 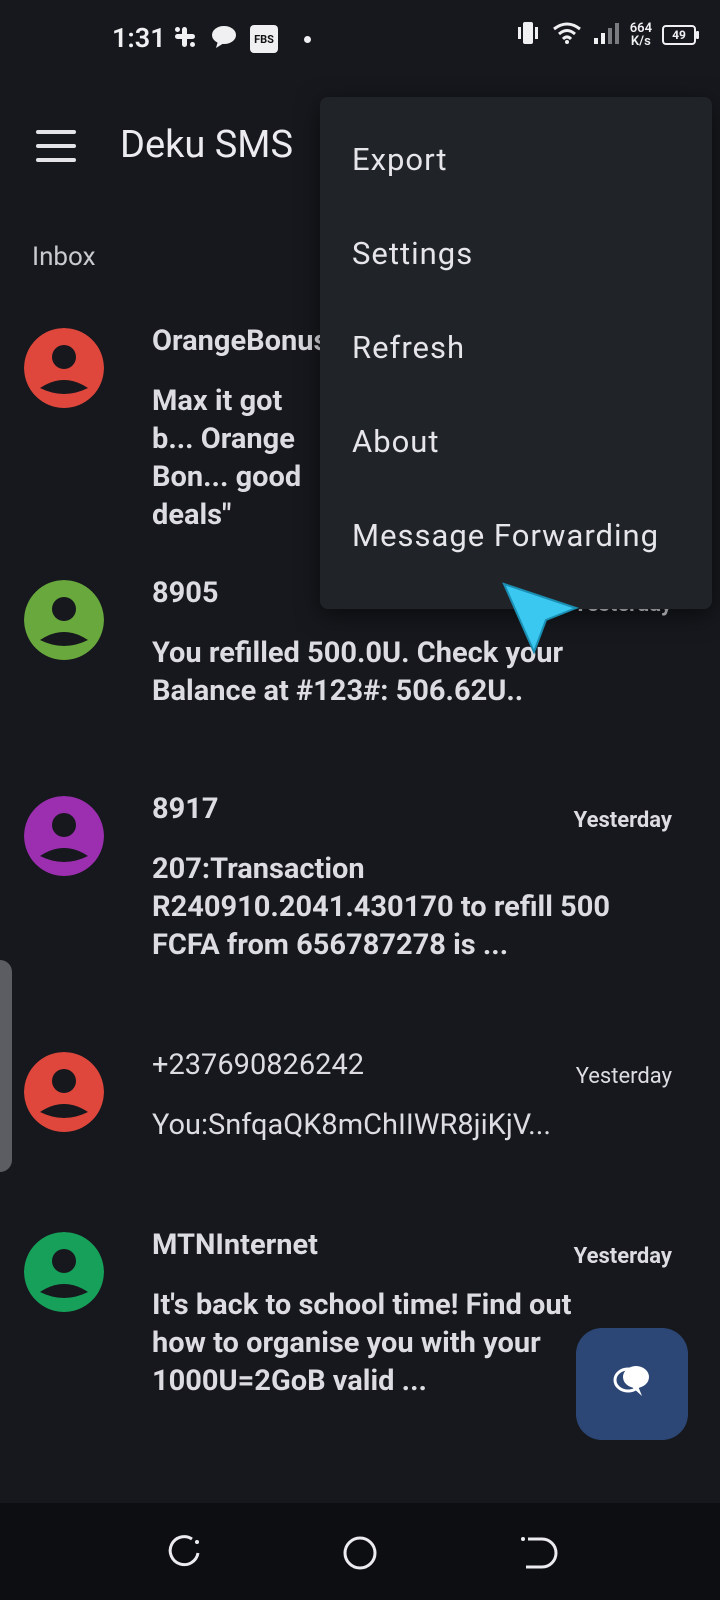 I want to click on inbox-section-label: Inbox, so click(x=64, y=257).